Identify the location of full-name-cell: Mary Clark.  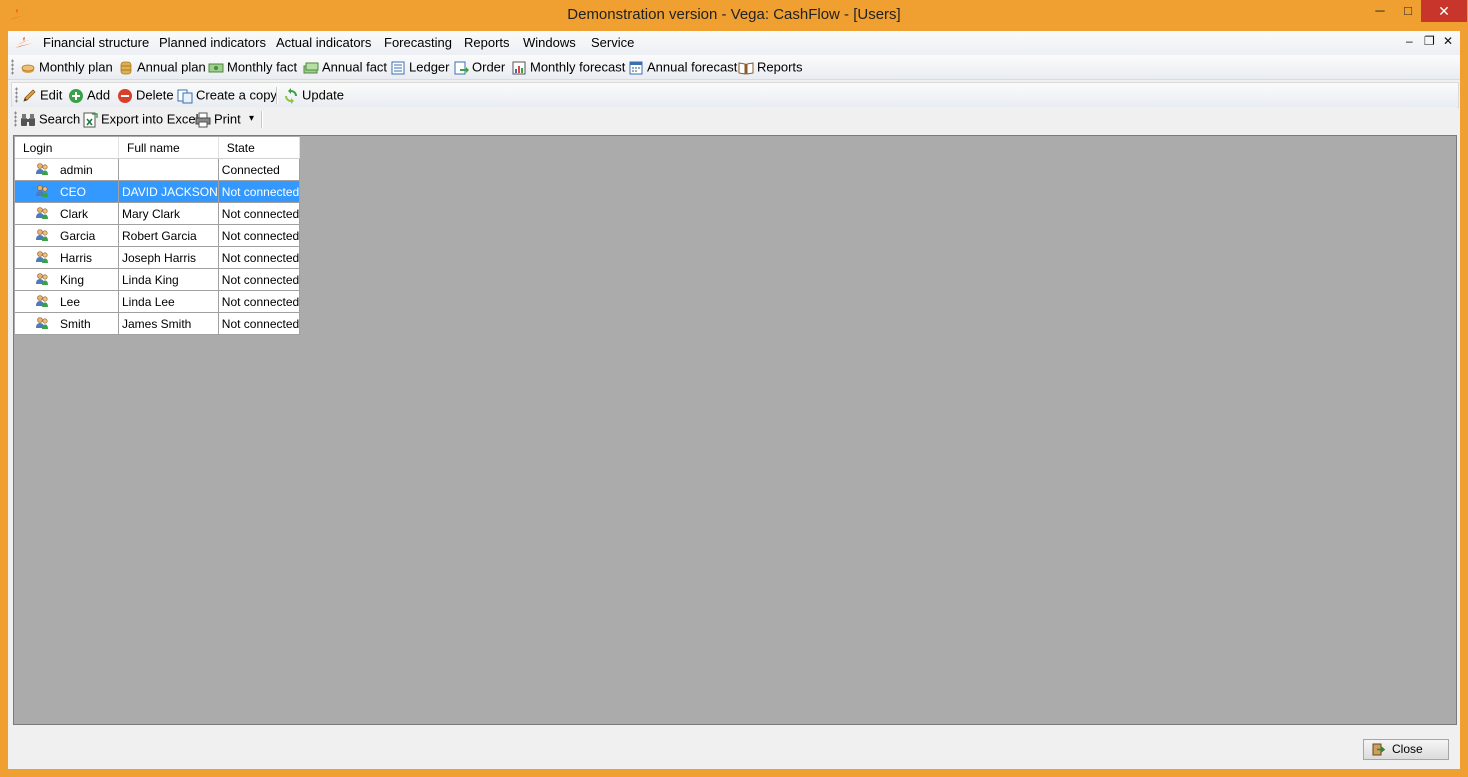
(168, 213).